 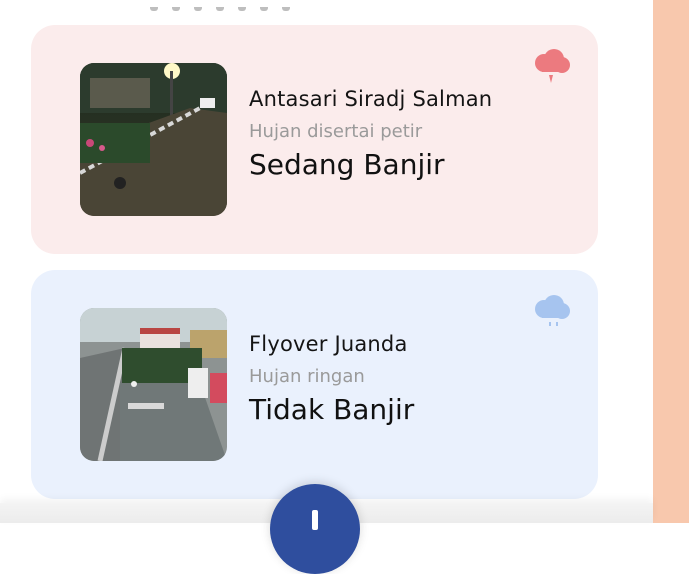 I want to click on rain-cloud-icon, so click(x=552, y=310).